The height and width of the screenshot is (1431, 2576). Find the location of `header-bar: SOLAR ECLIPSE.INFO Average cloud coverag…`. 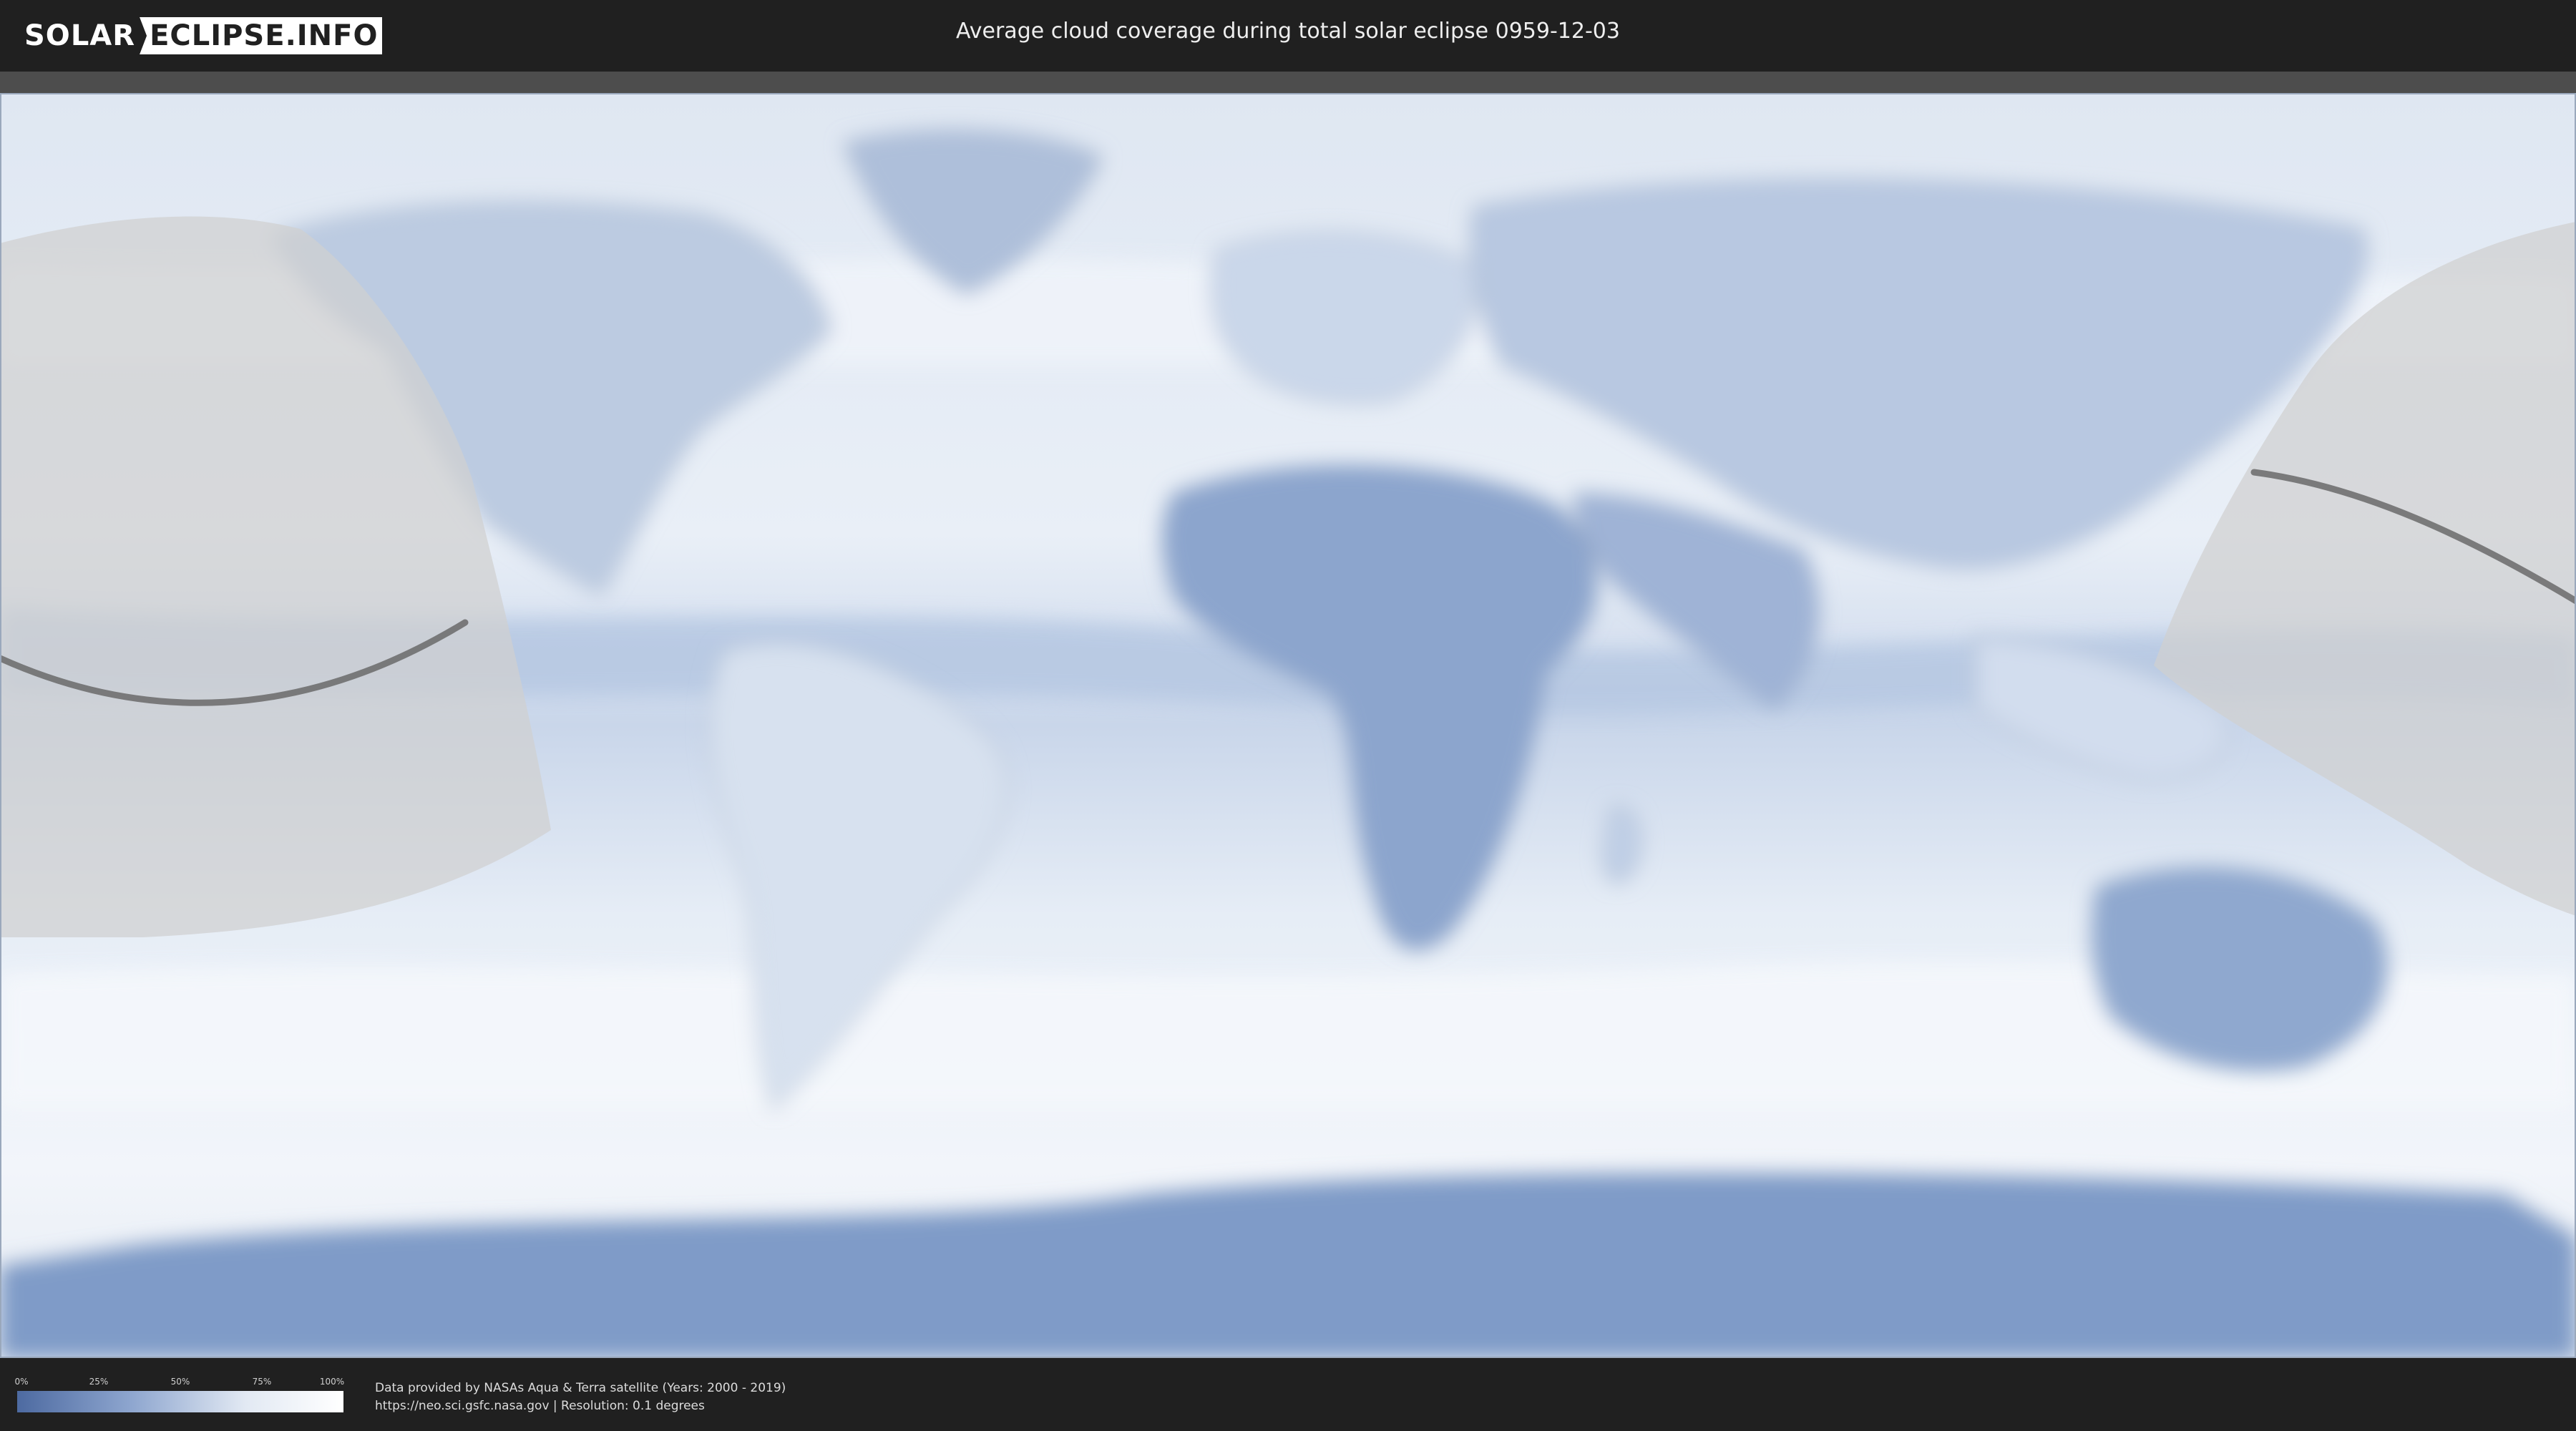

header-bar: SOLAR ECLIPSE.INFO Average cloud coverag… is located at coordinates (1288, 36).